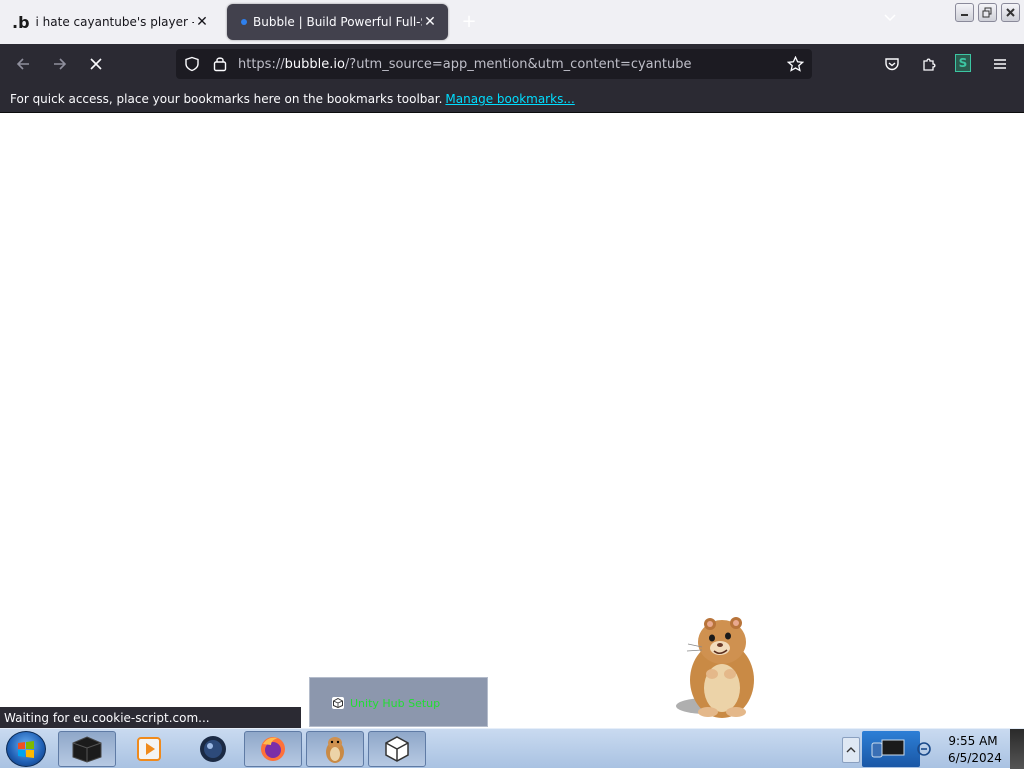 The width and height of the screenshot is (1024, 769). I want to click on clock-time: 9:55 AM, so click(973, 741).